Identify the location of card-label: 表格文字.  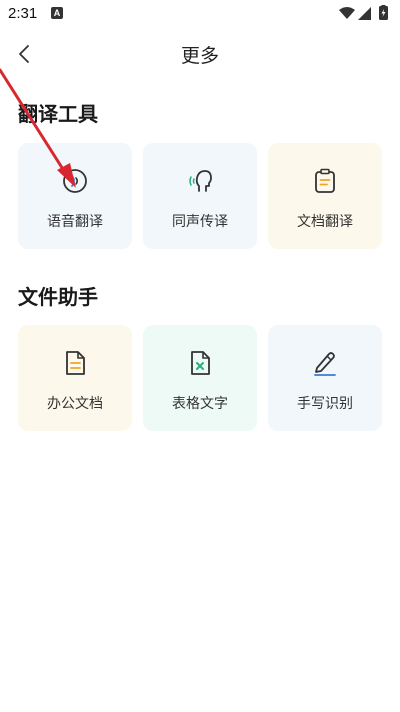
(200, 404).